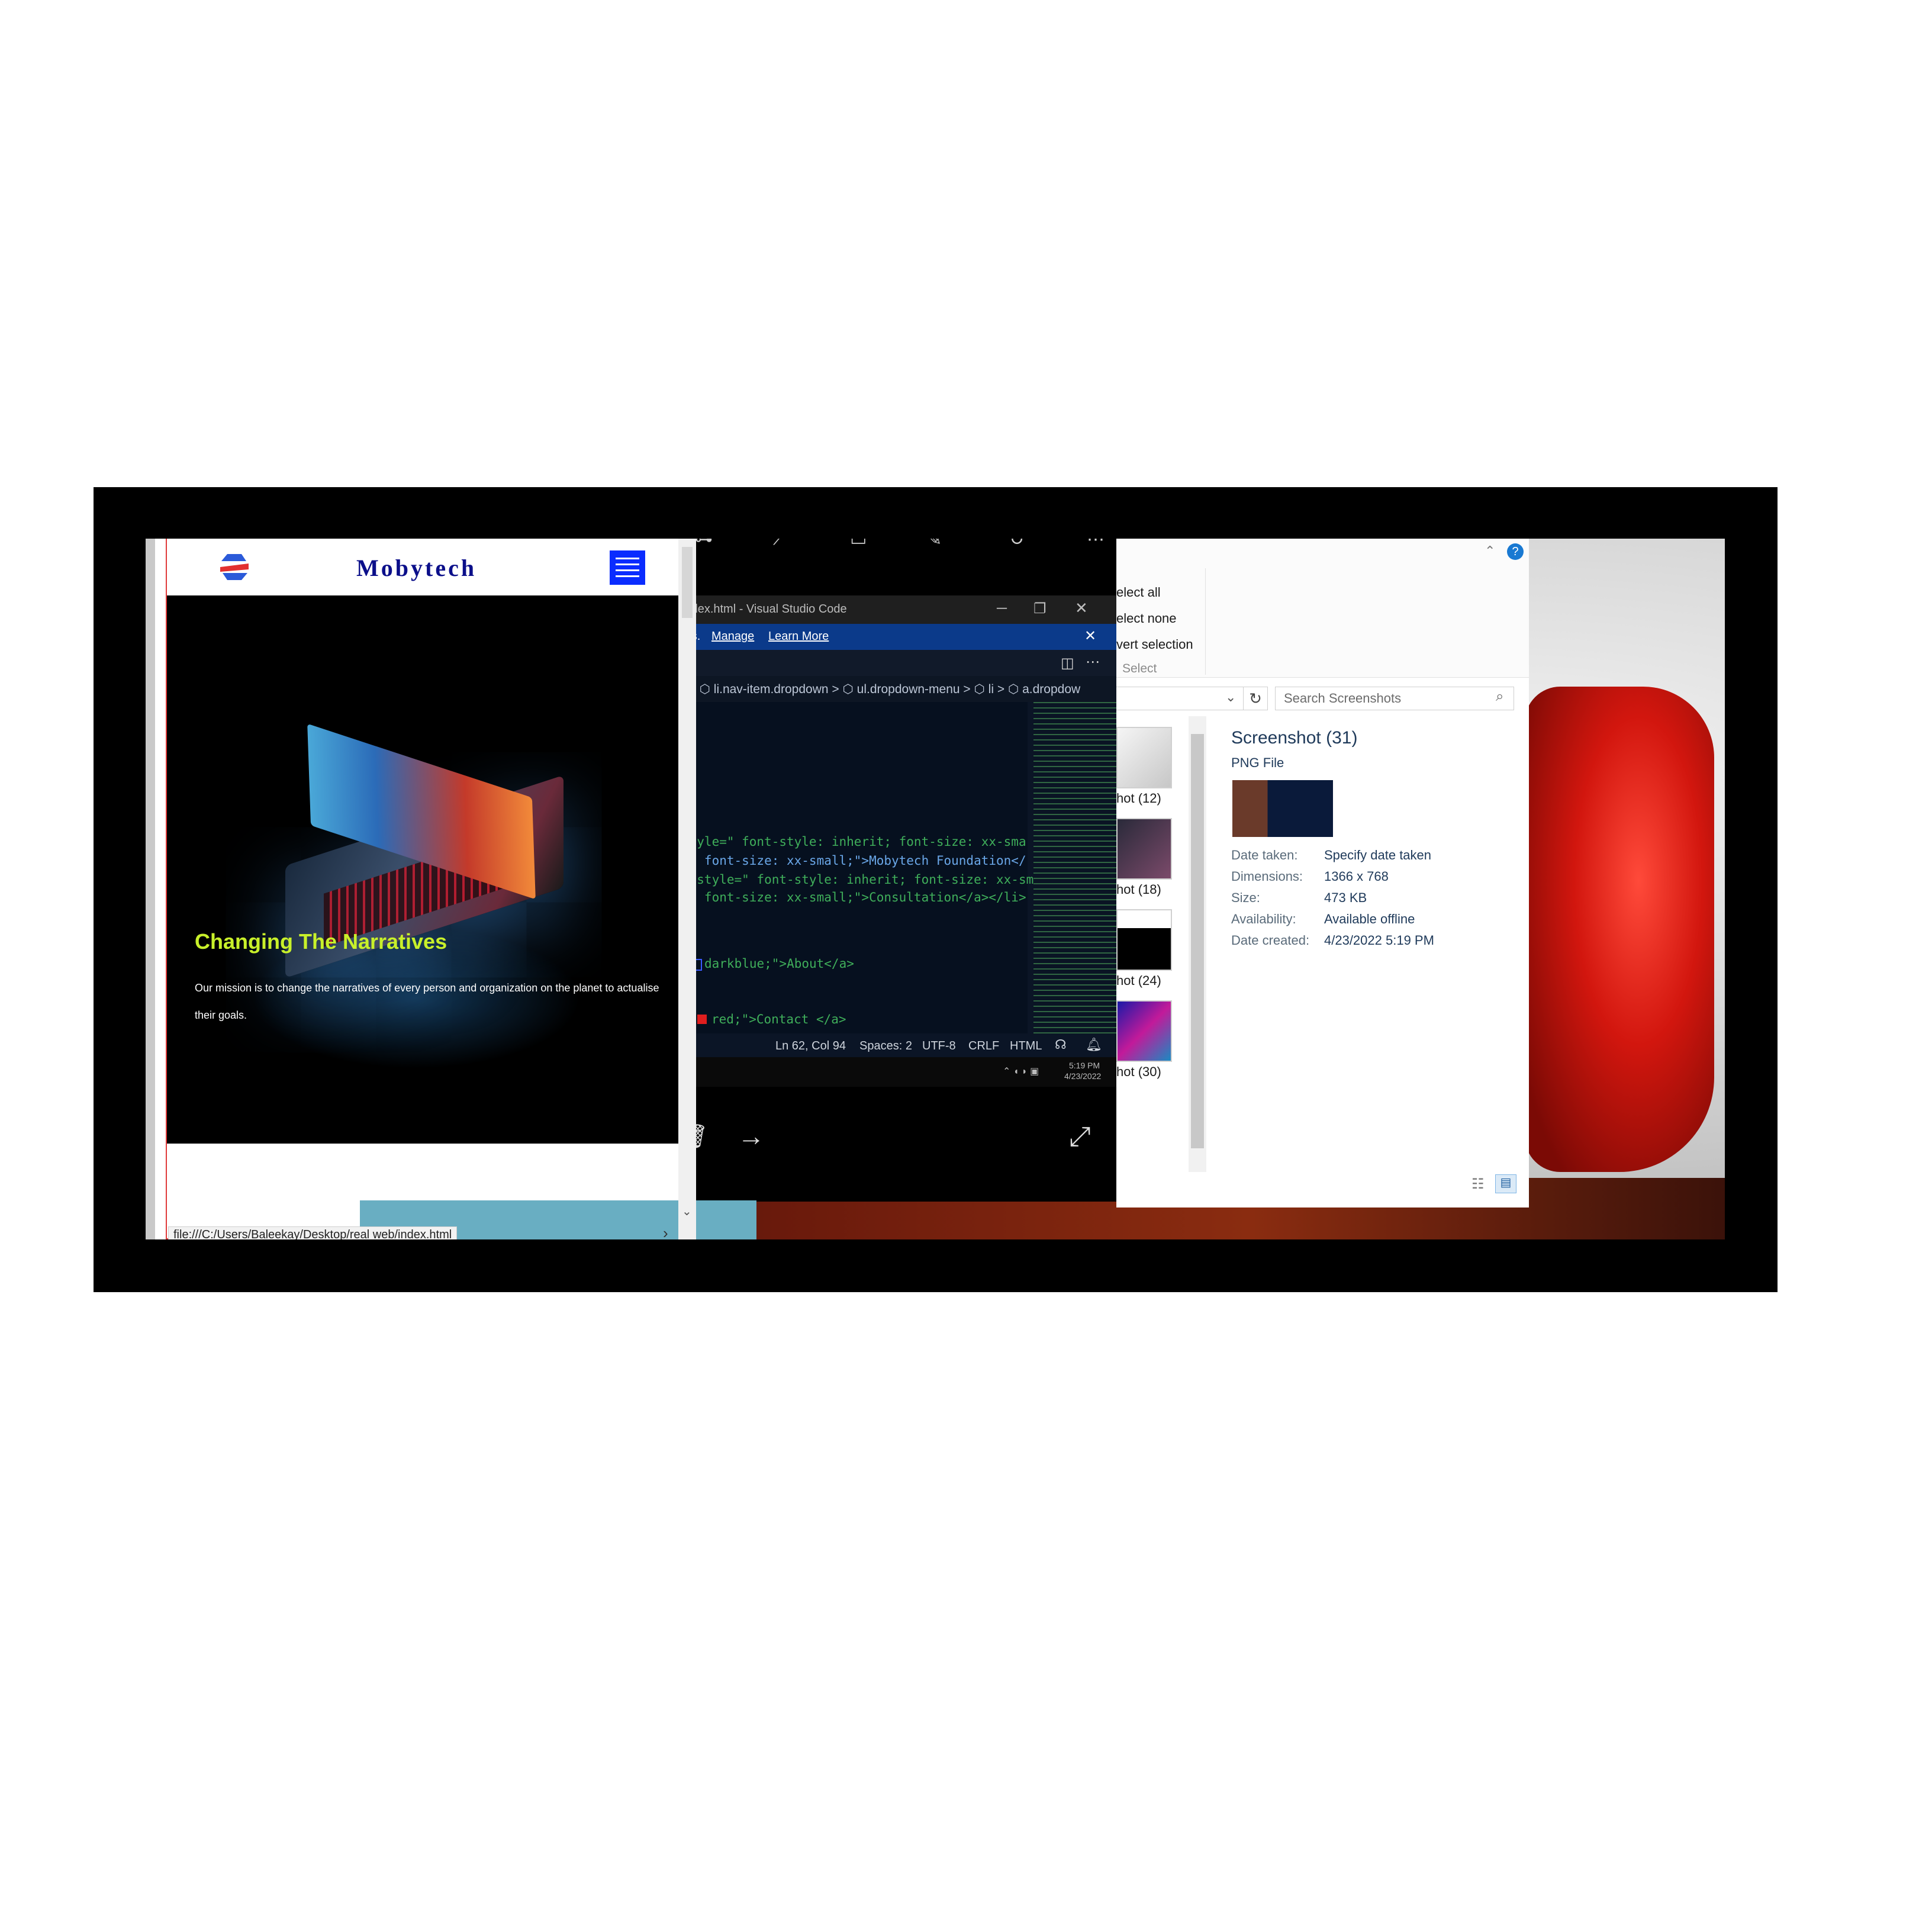  I want to click on color-swatch-icon, so click(702, 1020).